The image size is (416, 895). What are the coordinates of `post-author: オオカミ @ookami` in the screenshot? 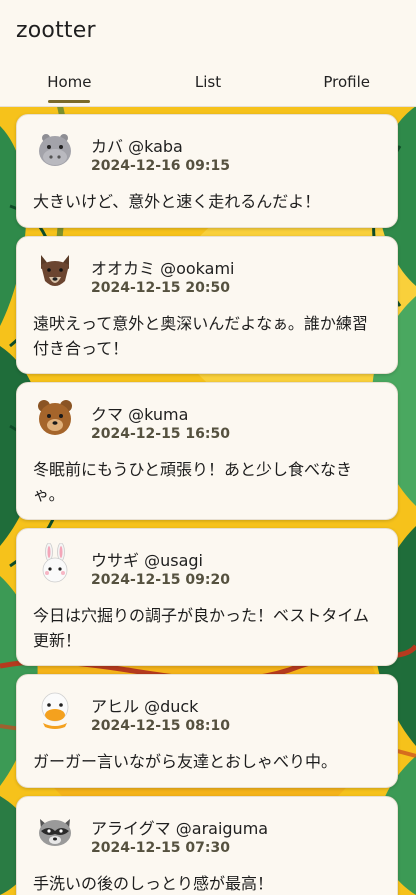 It's located at (163, 267).